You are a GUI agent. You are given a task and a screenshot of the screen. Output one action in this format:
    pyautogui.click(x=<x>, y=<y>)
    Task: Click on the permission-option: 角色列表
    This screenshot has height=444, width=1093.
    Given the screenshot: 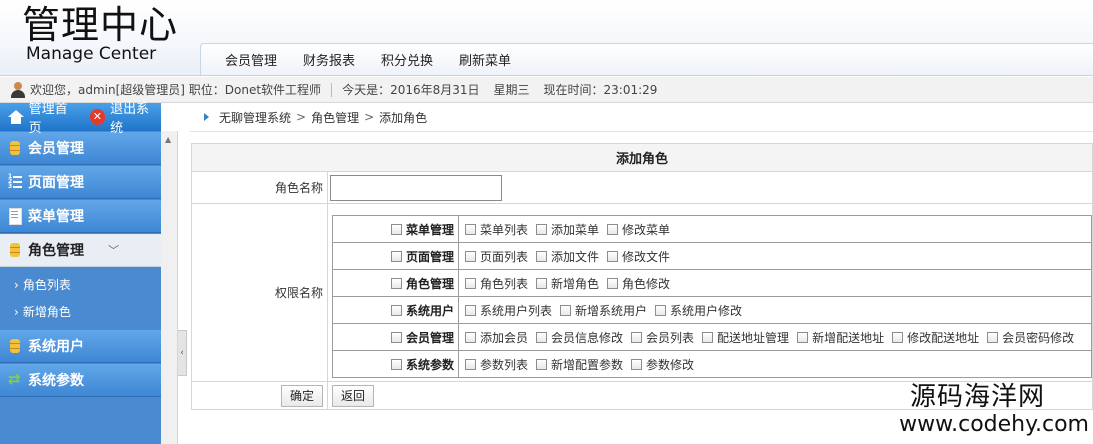 What is the action you would take?
    pyautogui.click(x=496, y=283)
    